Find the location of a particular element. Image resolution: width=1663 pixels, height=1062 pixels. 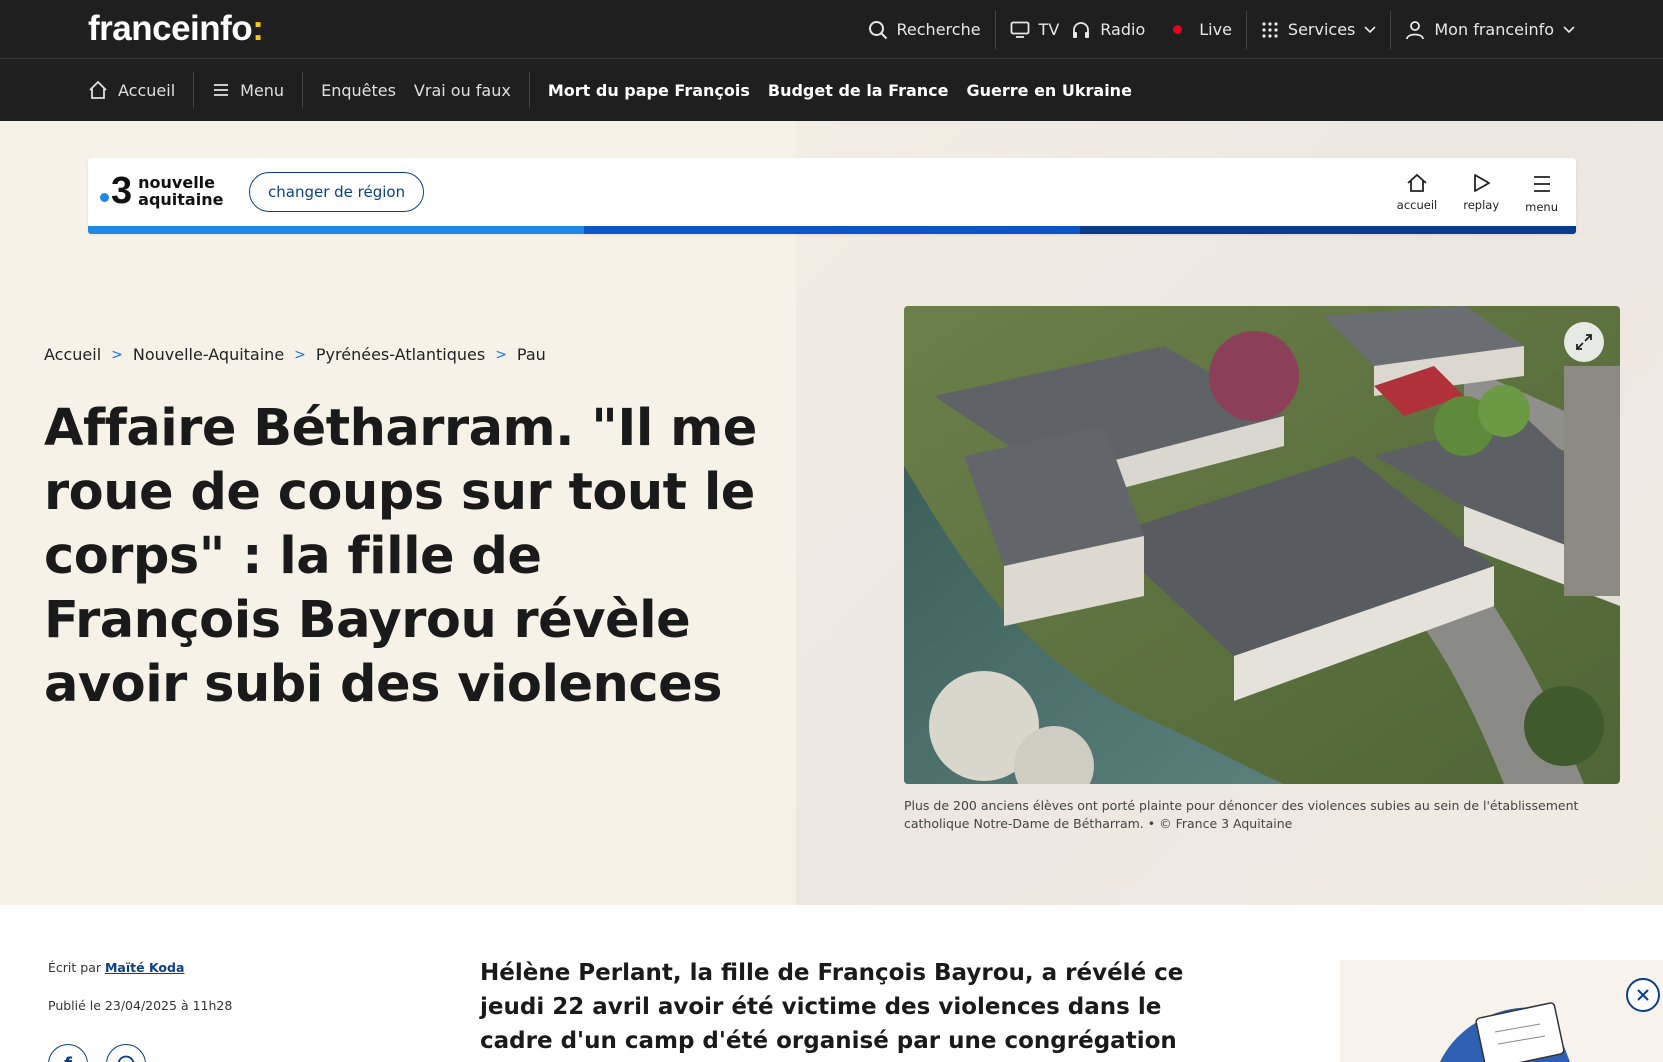

search-icon is located at coordinates (877, 29).